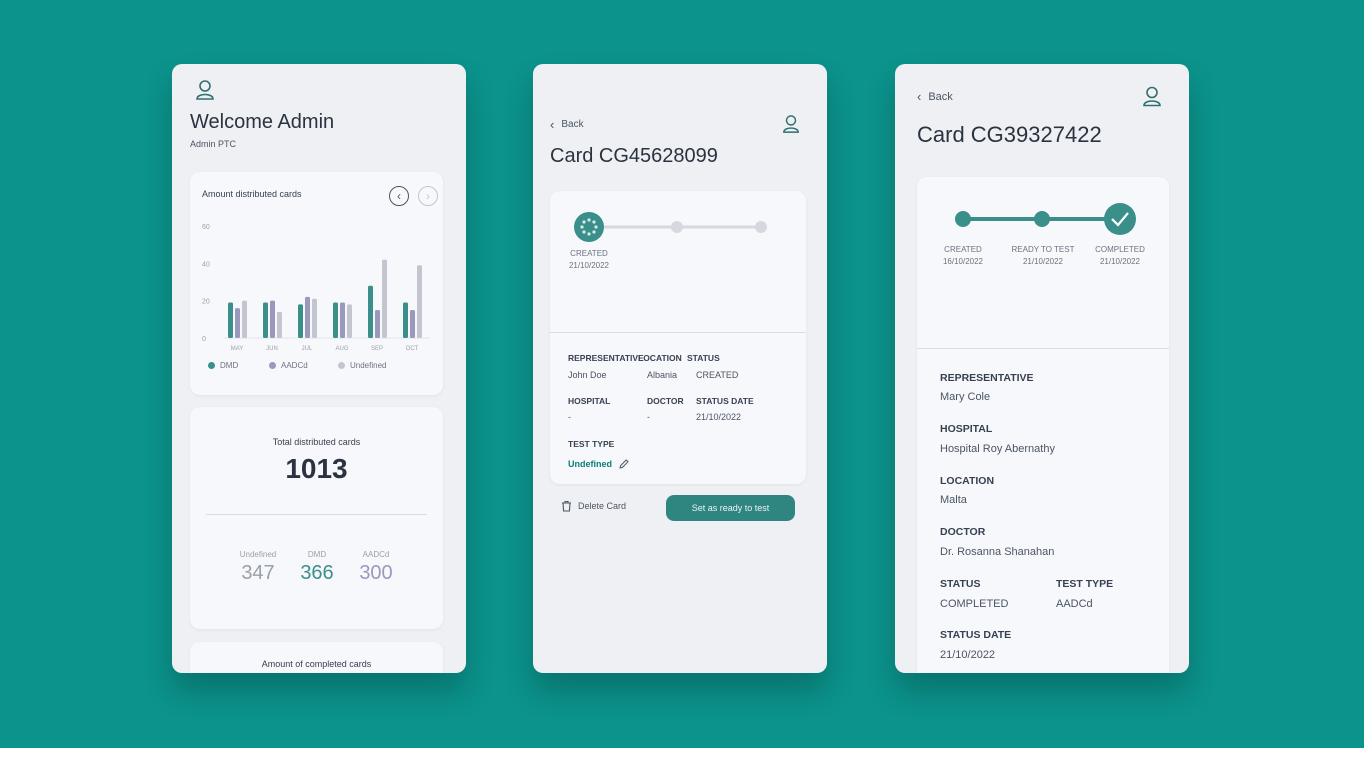 This screenshot has height=768, width=1364. What do you see at coordinates (1074, 604) in the screenshot?
I see `test-type-value: AADCd` at bounding box center [1074, 604].